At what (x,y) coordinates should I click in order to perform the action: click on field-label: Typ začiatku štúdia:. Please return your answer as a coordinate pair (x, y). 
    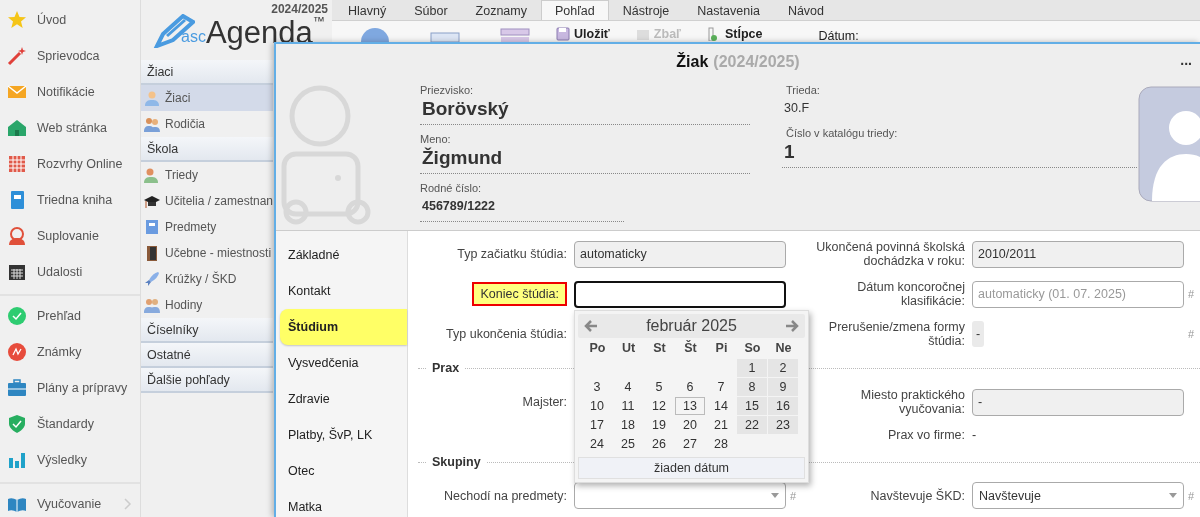
    Looking at the image, I should click on (512, 254).